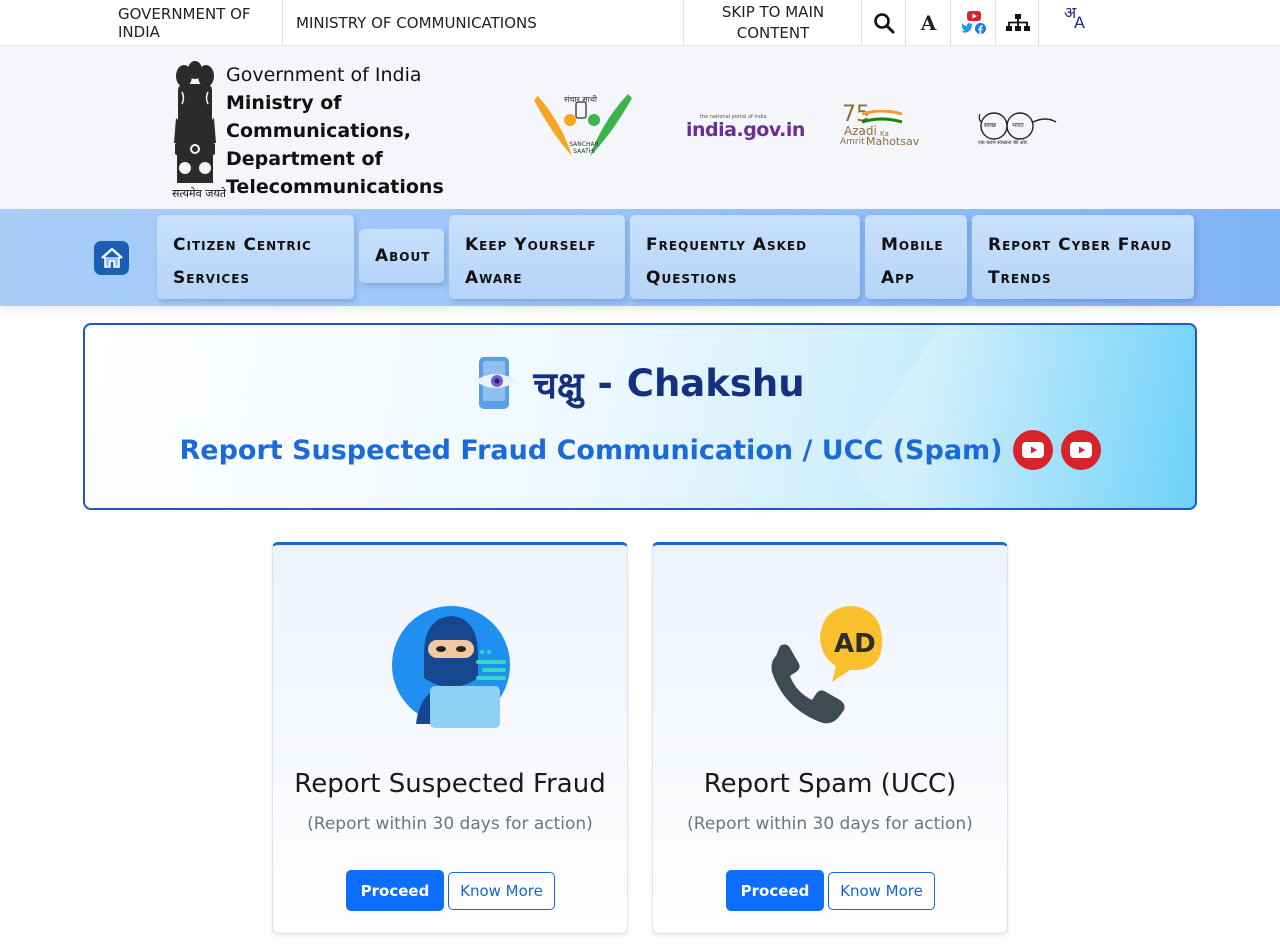 Image resolution: width=1280 pixels, height=950 pixels. I want to click on national-emblem-icon, so click(195, 130).